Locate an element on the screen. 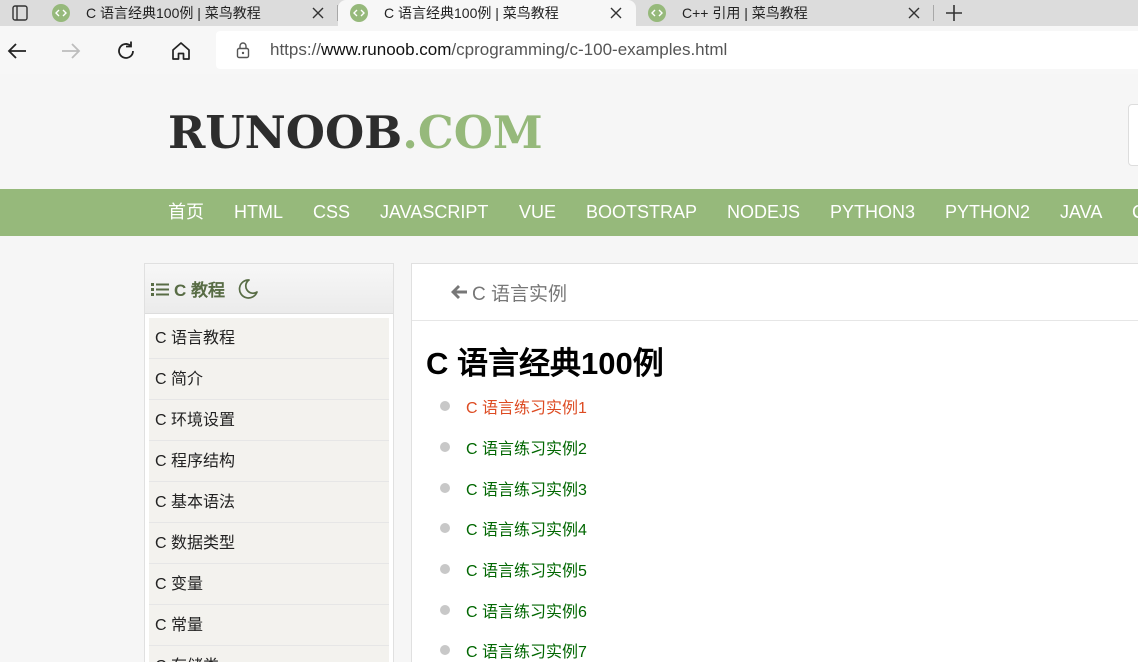 This screenshot has width=1138, height=662. content-nav: C 语言实例 is located at coordinates (775, 292).